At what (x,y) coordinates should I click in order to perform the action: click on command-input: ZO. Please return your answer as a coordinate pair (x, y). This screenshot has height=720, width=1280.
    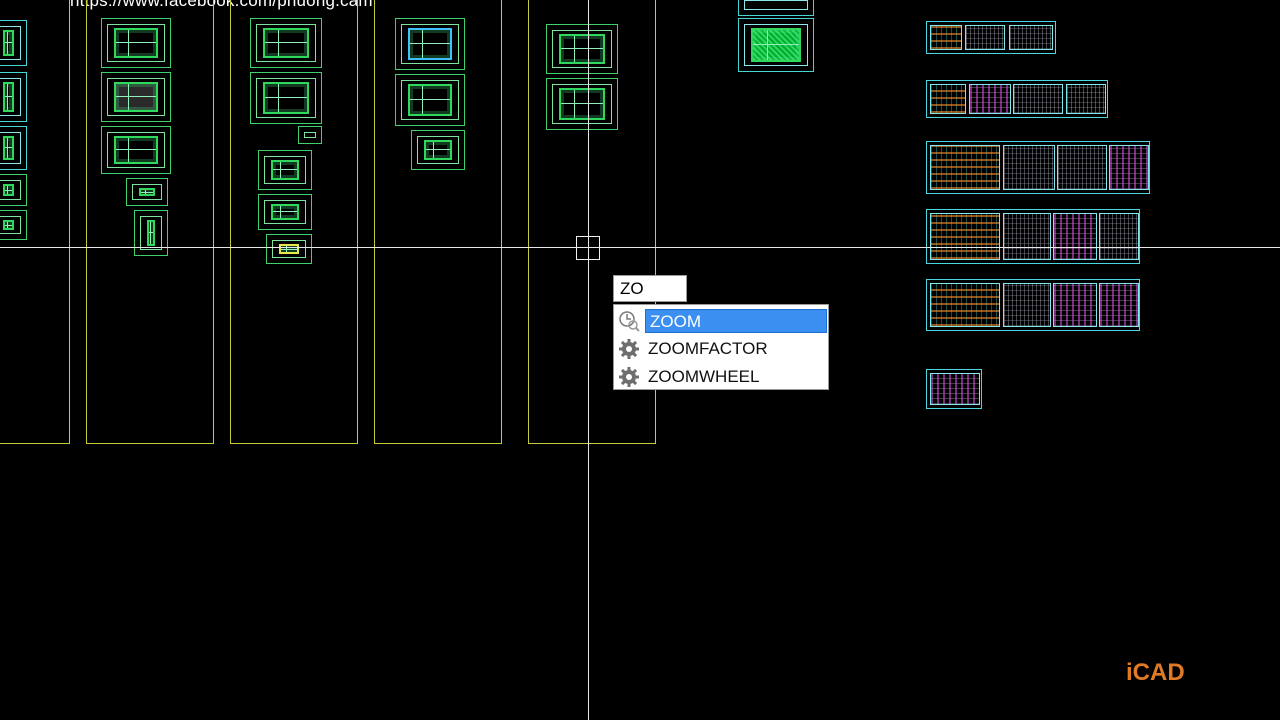
    Looking at the image, I should click on (650, 288).